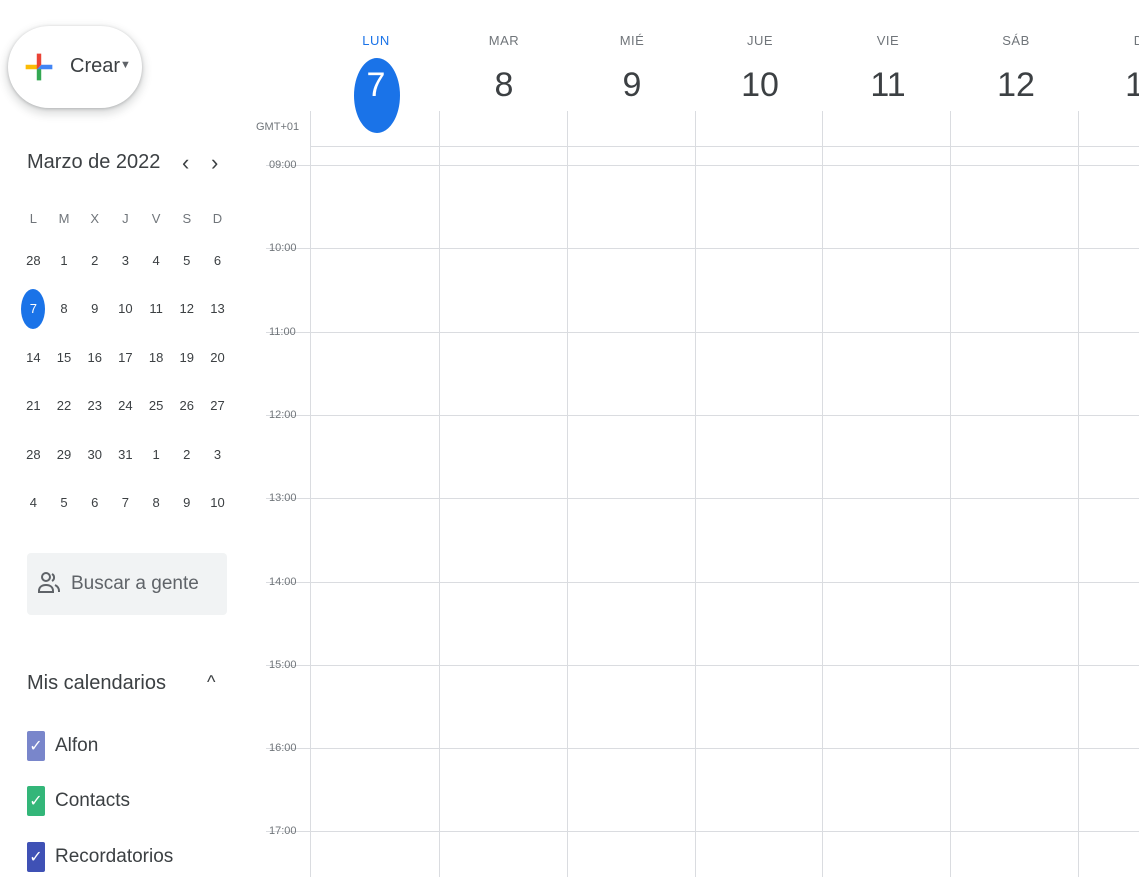 The image size is (1139, 877). I want to click on weekday-label: X, so click(95, 218).